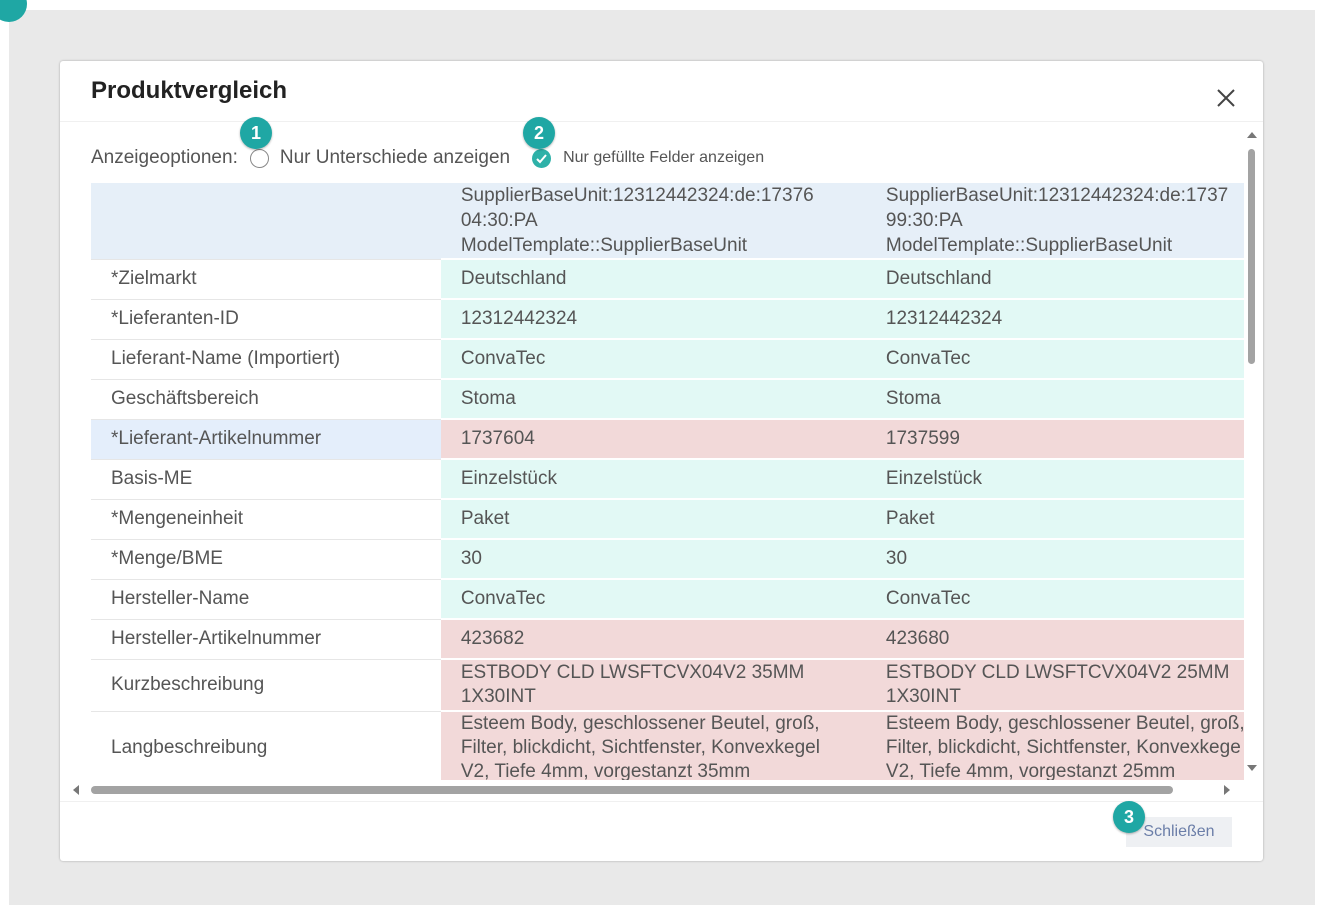 The height and width of the screenshot is (905, 1320). What do you see at coordinates (1054, 279) in the screenshot?
I see `row-value-b: Deutschland` at bounding box center [1054, 279].